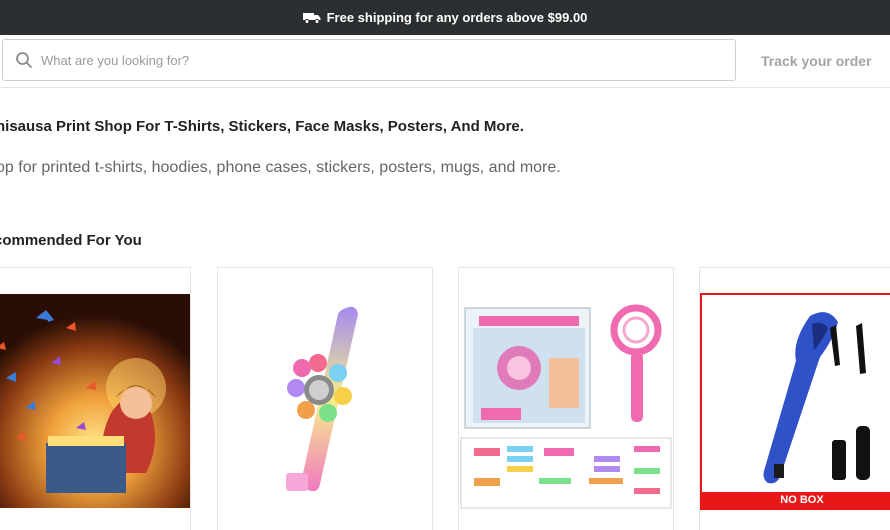  Describe the element at coordinates (71, 240) in the screenshot. I see `recommended-heading: commended For You` at that location.